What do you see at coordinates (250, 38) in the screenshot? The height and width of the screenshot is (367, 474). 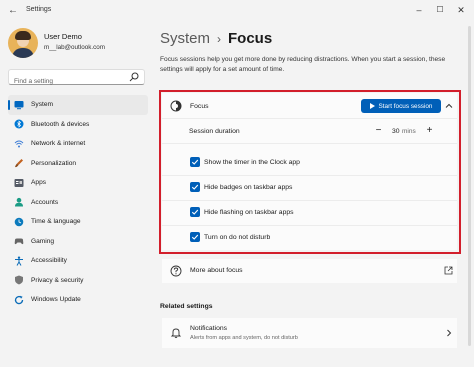 I see `page-title: Focus` at bounding box center [250, 38].